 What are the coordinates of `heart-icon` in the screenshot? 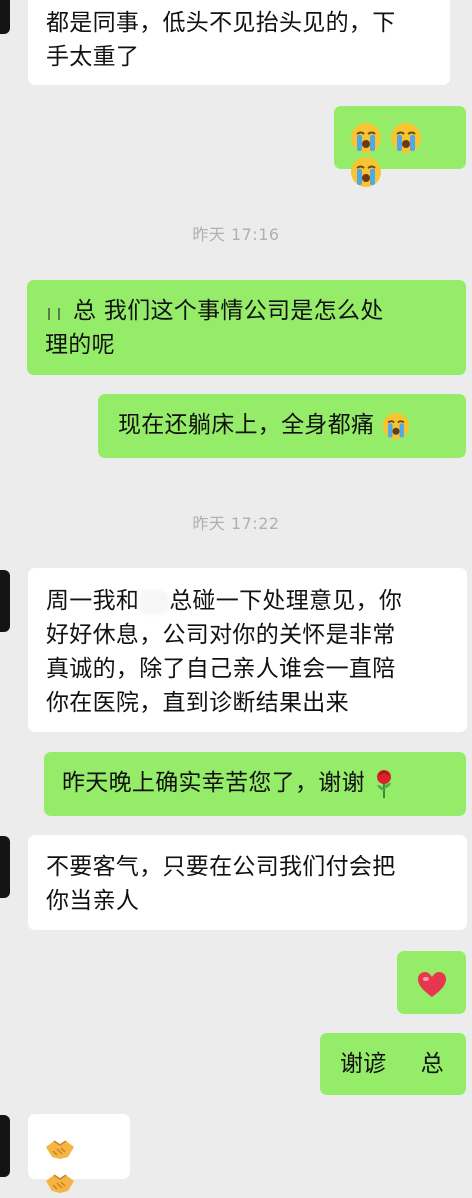 It's located at (432, 984).